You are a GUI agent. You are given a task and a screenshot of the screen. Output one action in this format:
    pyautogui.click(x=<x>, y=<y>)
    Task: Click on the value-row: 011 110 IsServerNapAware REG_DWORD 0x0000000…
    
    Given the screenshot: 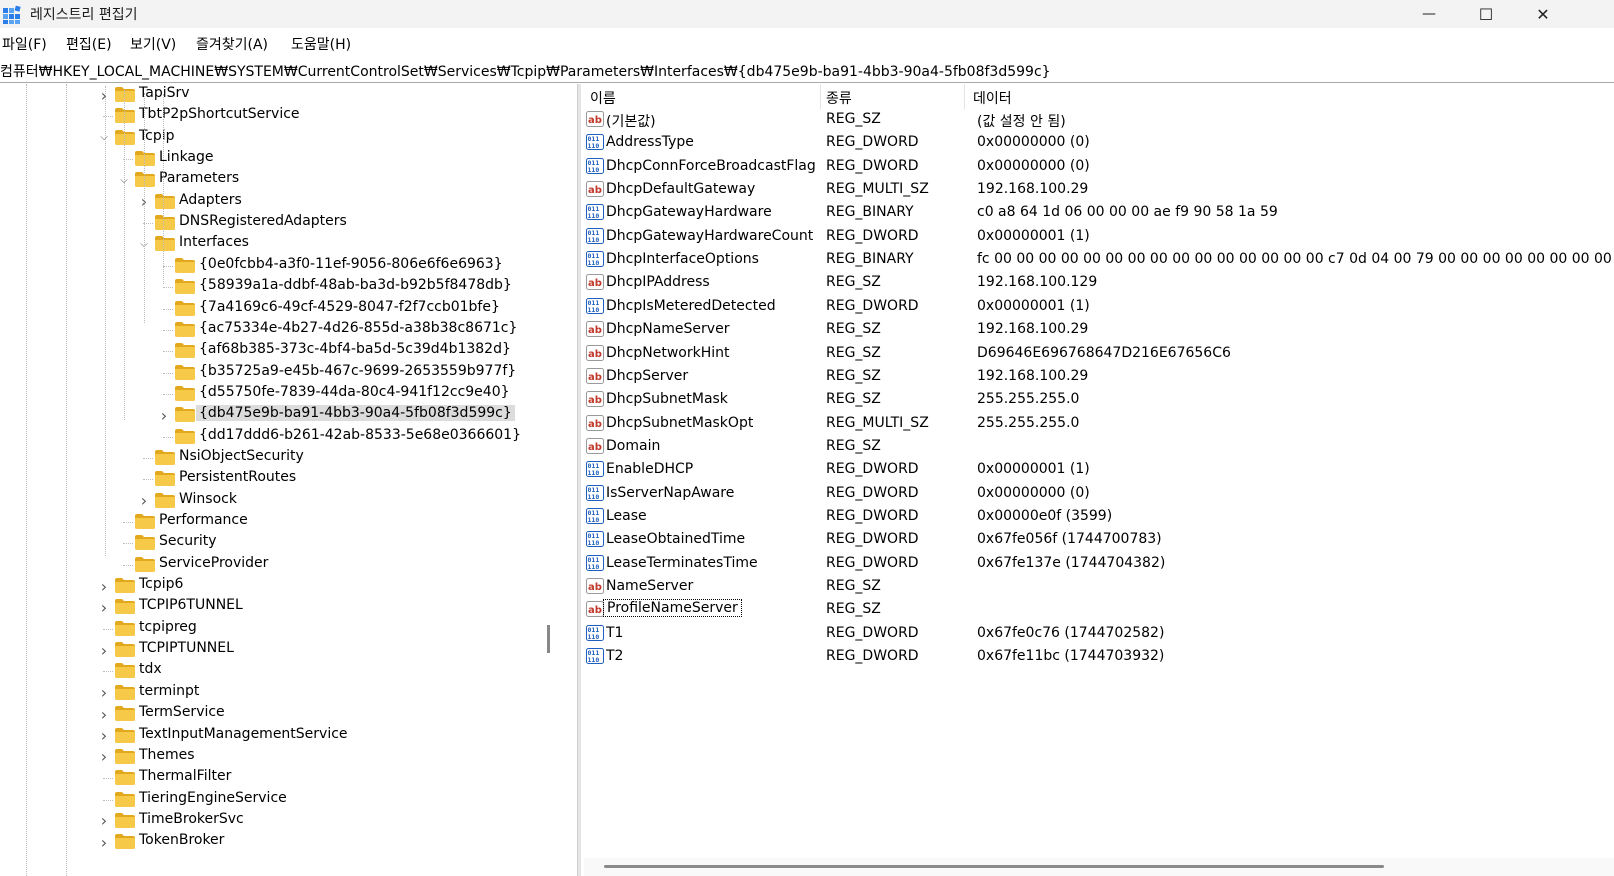 What is the action you would take?
    pyautogui.click(x=1099, y=494)
    